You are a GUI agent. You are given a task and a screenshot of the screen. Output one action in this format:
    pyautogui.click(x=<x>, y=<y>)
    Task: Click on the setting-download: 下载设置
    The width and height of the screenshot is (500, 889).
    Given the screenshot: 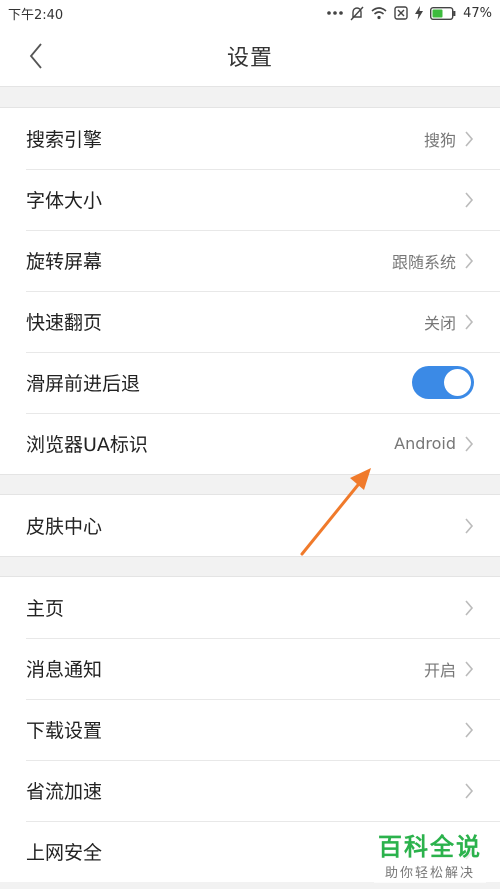 What is the action you would take?
    pyautogui.click(x=250, y=729)
    